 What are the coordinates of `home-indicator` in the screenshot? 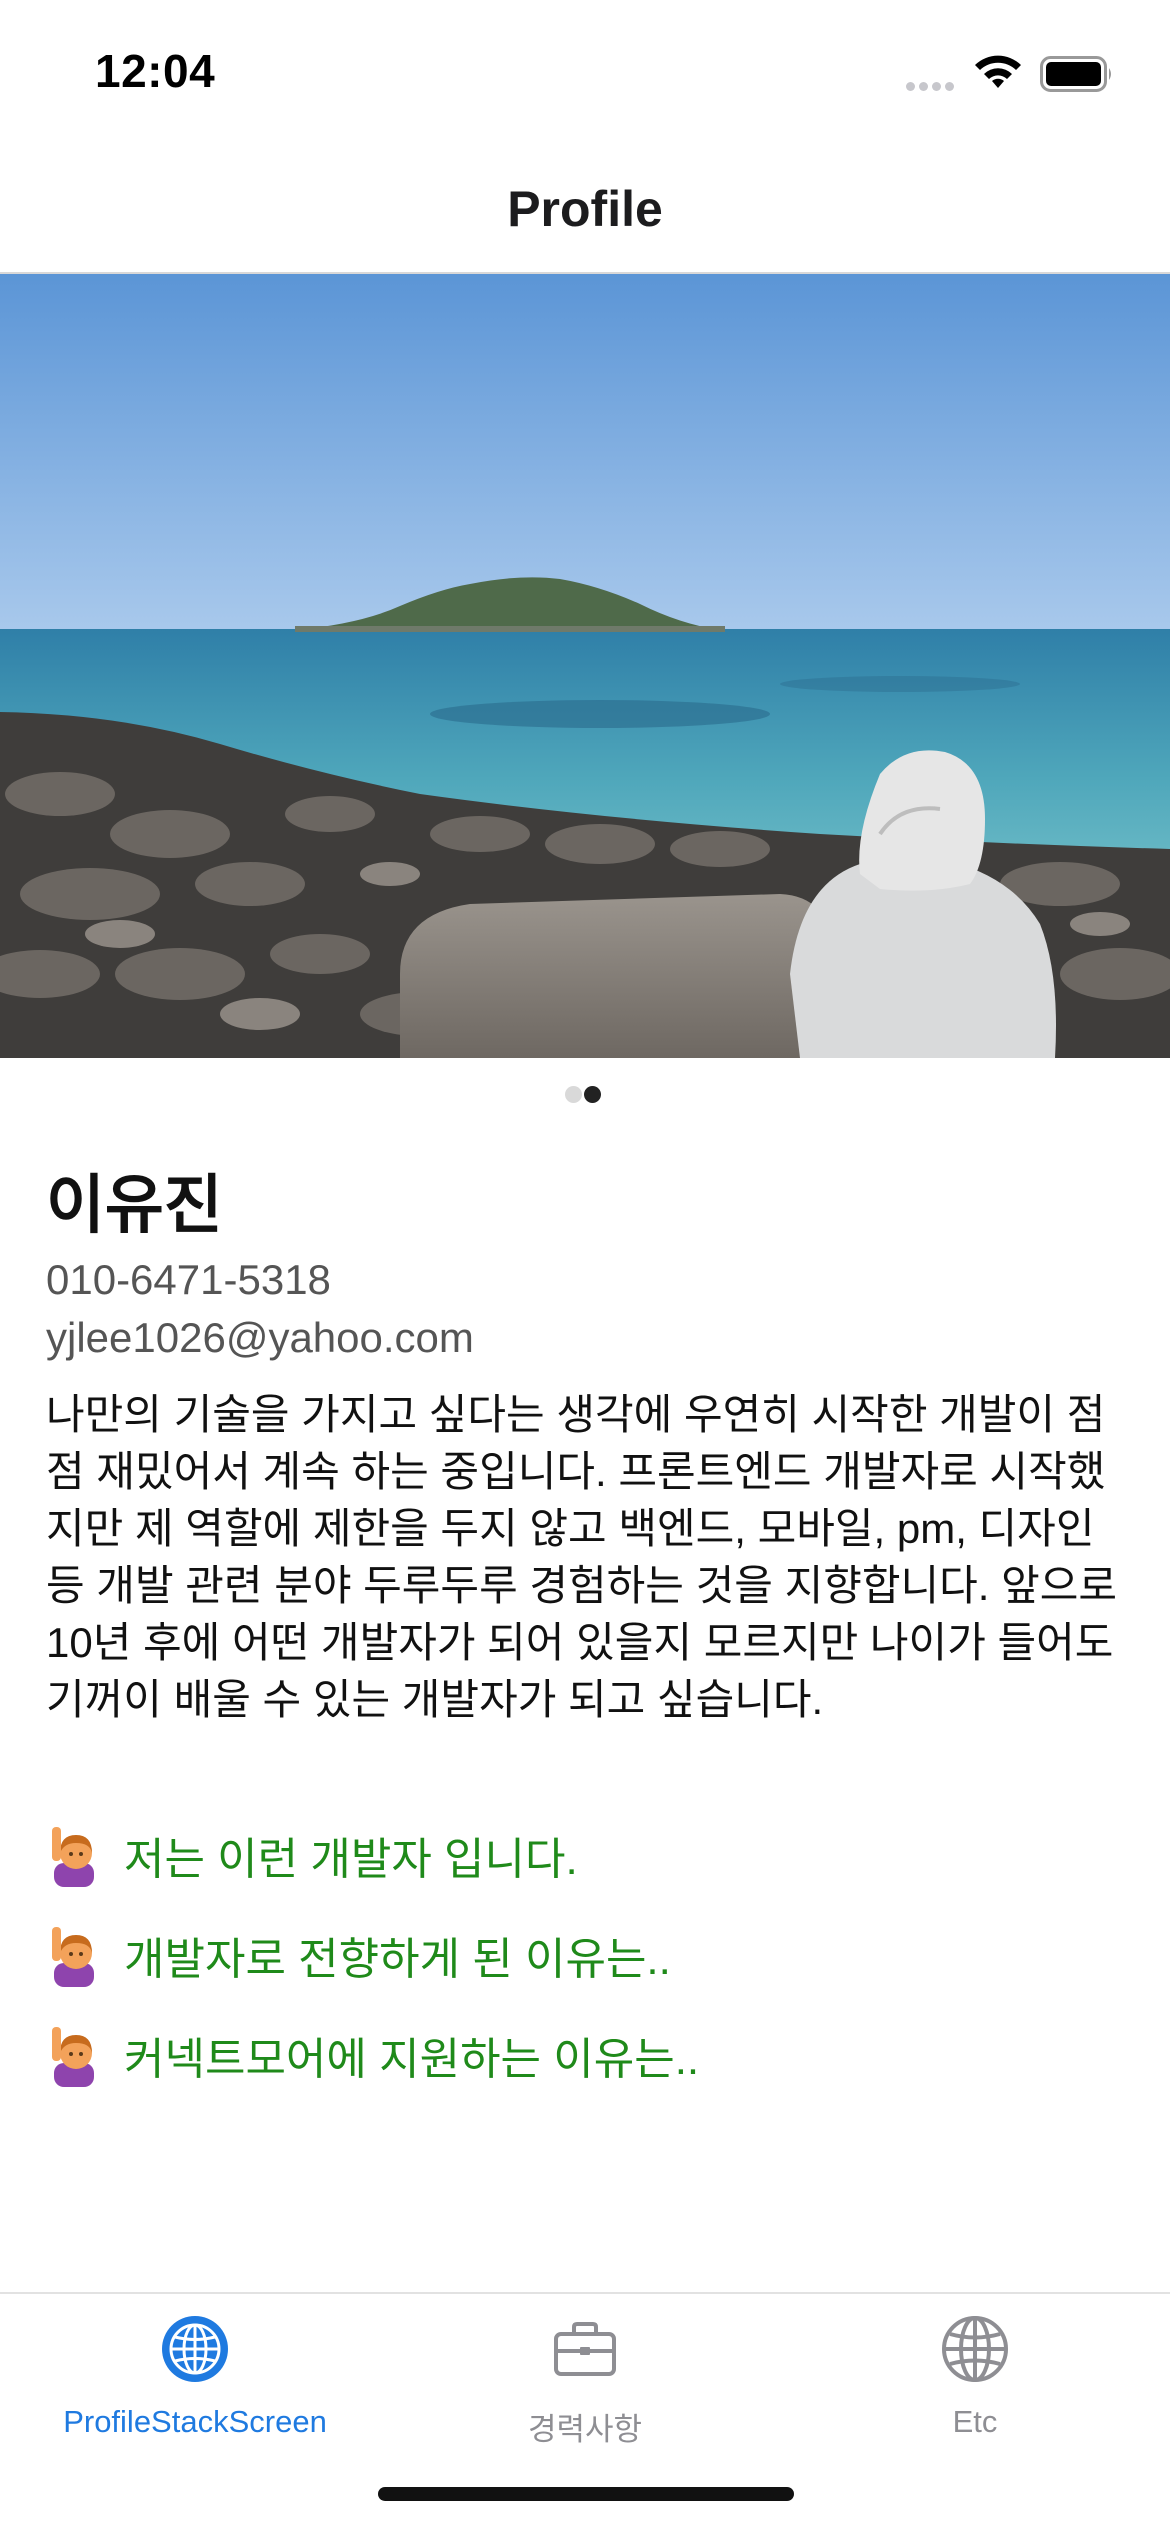 It's located at (586, 2494).